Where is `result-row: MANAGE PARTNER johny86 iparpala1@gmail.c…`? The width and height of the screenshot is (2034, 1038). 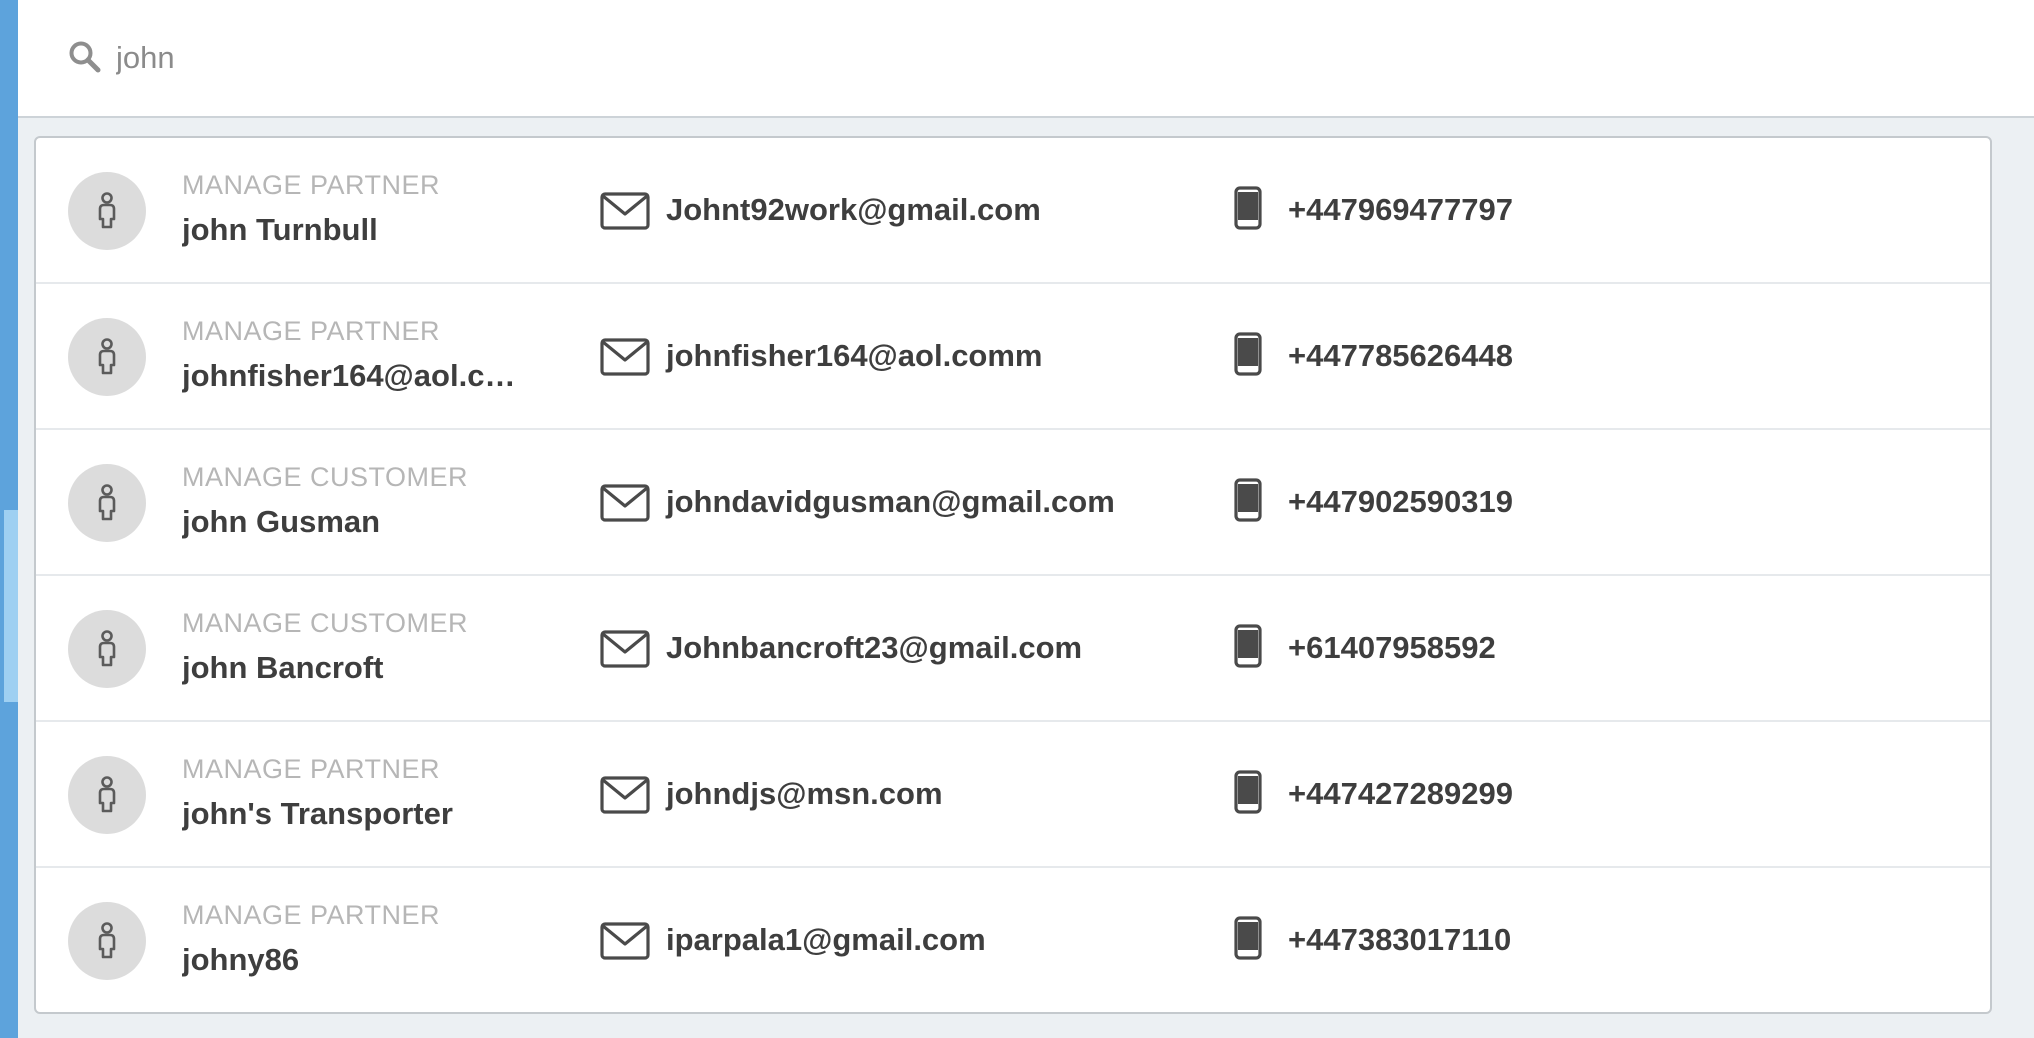
result-row: MANAGE PARTNER johny86 iparpala1@gmail.c… is located at coordinates (1013, 940).